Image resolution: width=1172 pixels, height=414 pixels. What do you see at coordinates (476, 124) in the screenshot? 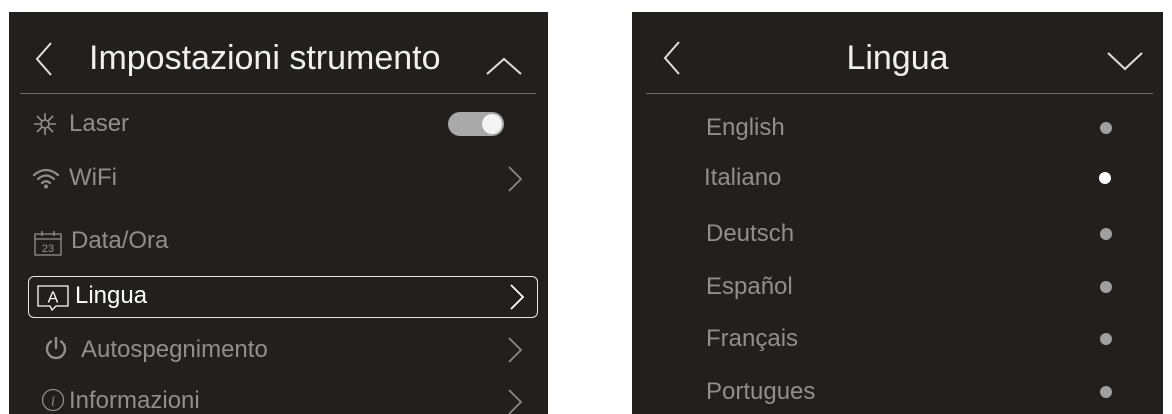
I see `laser-toggle` at bounding box center [476, 124].